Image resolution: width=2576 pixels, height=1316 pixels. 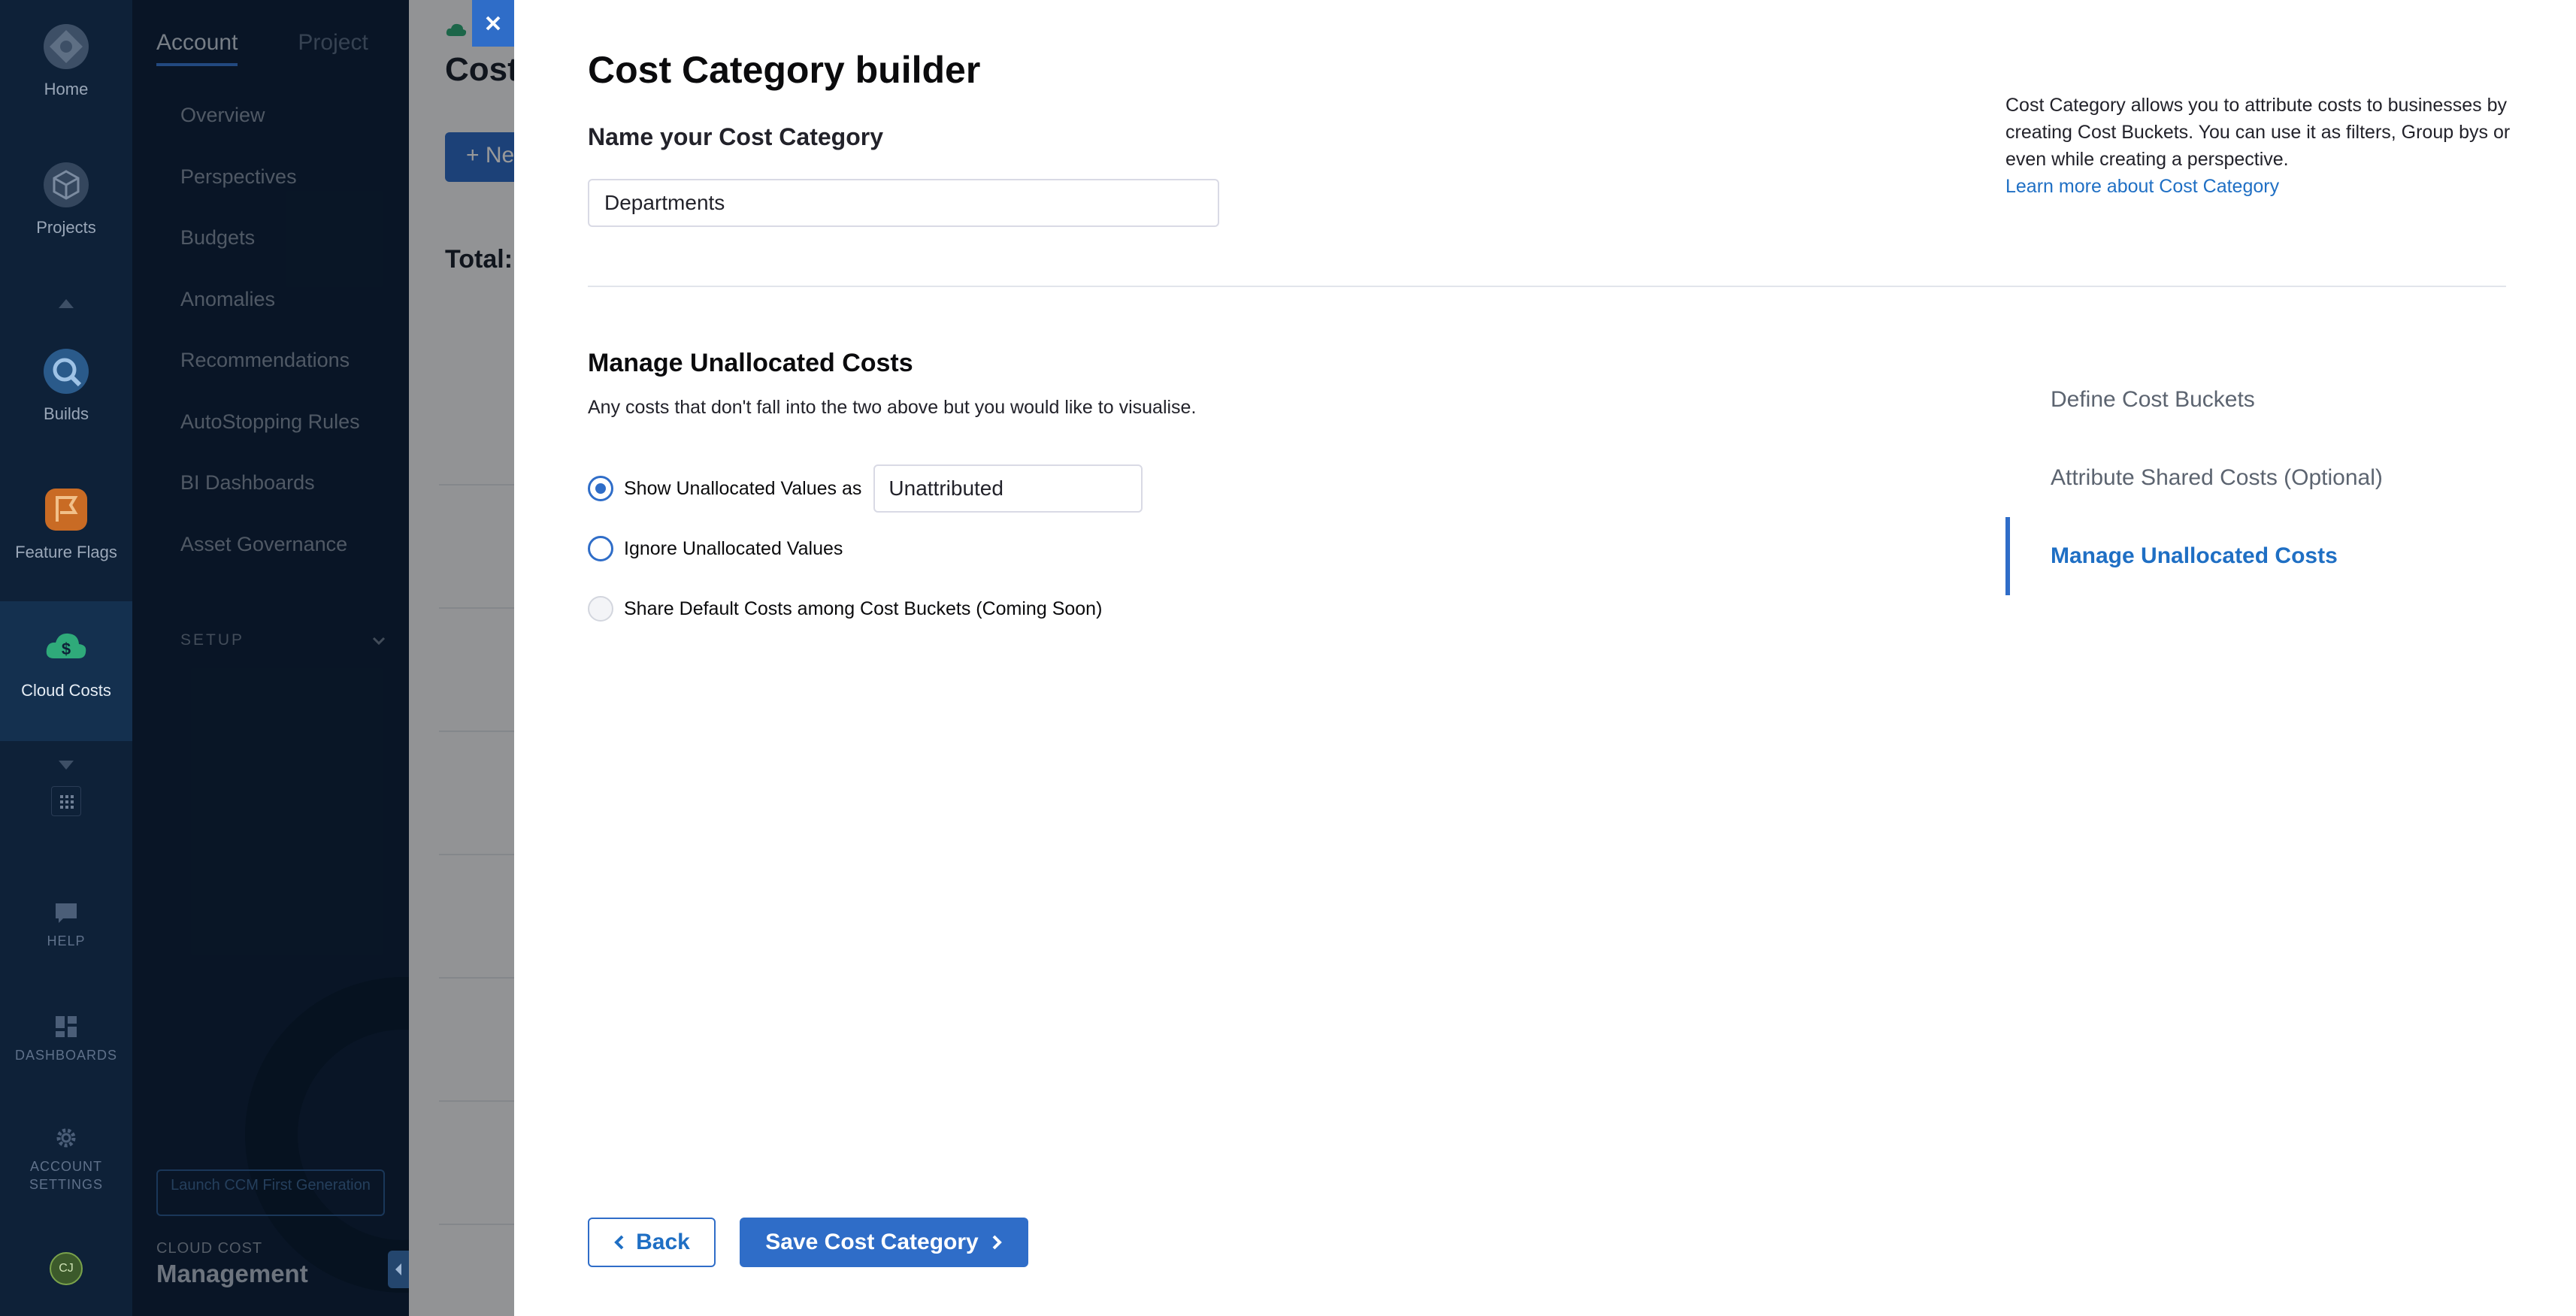 I want to click on dashboards-icon, so click(x=66, y=1027).